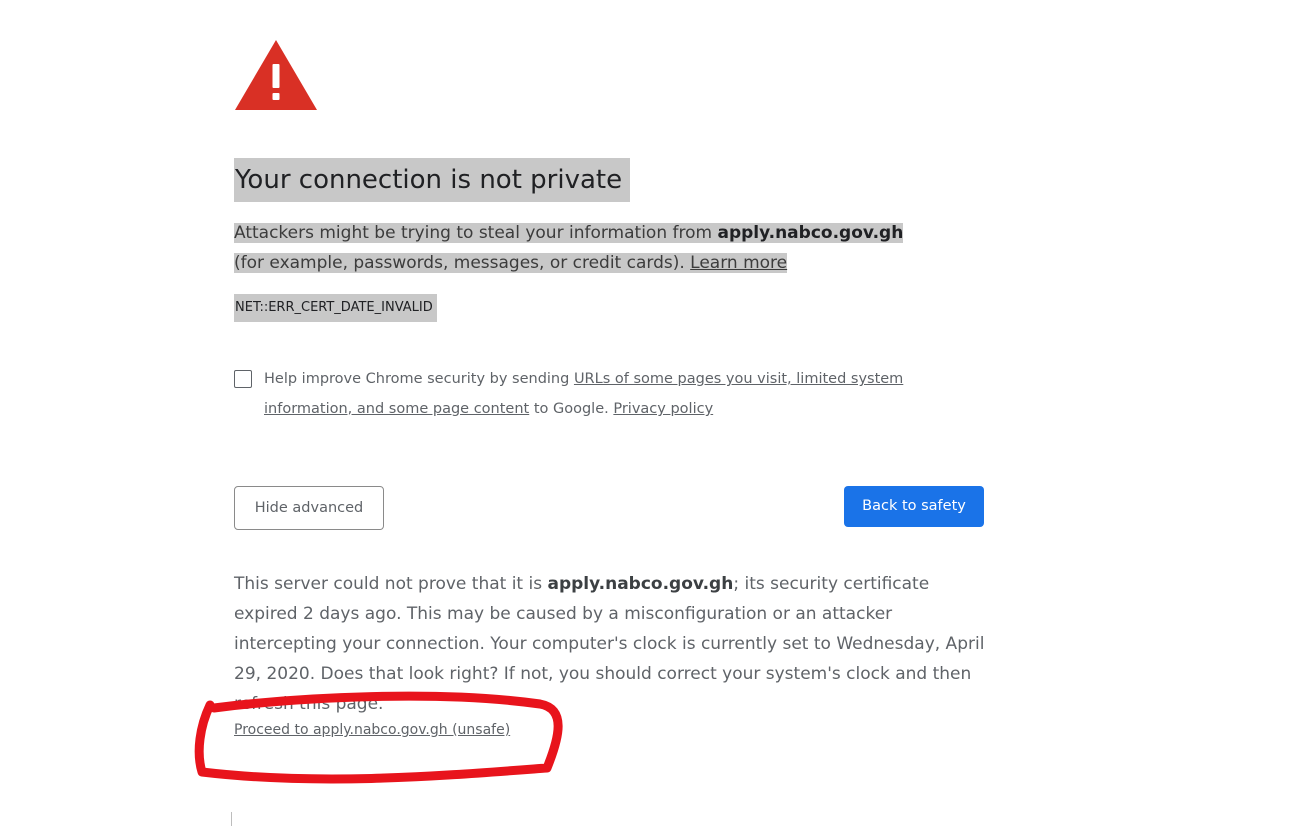 The image size is (1294, 826). I want to click on back-to-safety-button: Back to safety, so click(914, 506).